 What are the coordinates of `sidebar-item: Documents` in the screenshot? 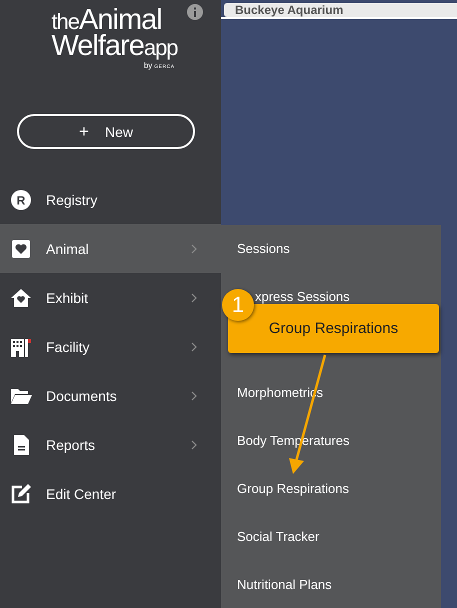 It's located at (110, 395).